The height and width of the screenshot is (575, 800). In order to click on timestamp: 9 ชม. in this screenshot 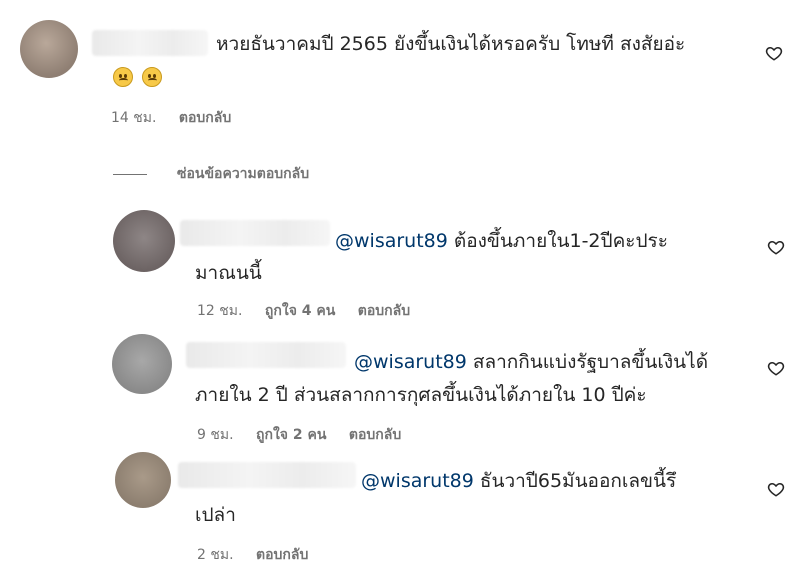, I will do `click(215, 435)`.